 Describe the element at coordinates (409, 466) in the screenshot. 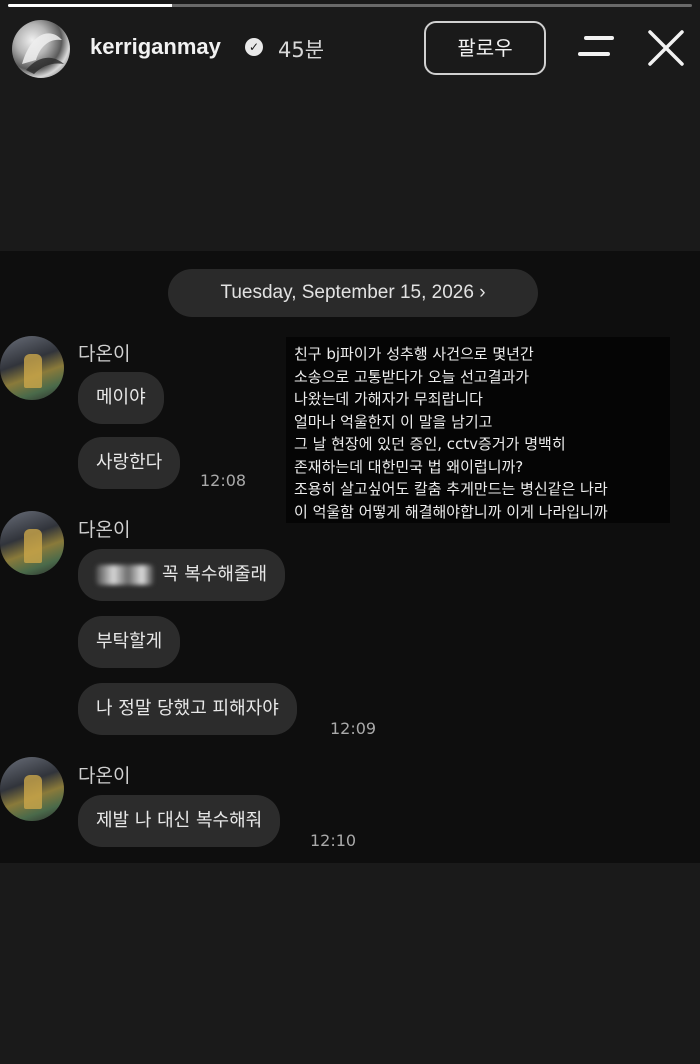

I see `overlay-line: 존재하는데 대한민국 법 왜이럽니까?` at that location.